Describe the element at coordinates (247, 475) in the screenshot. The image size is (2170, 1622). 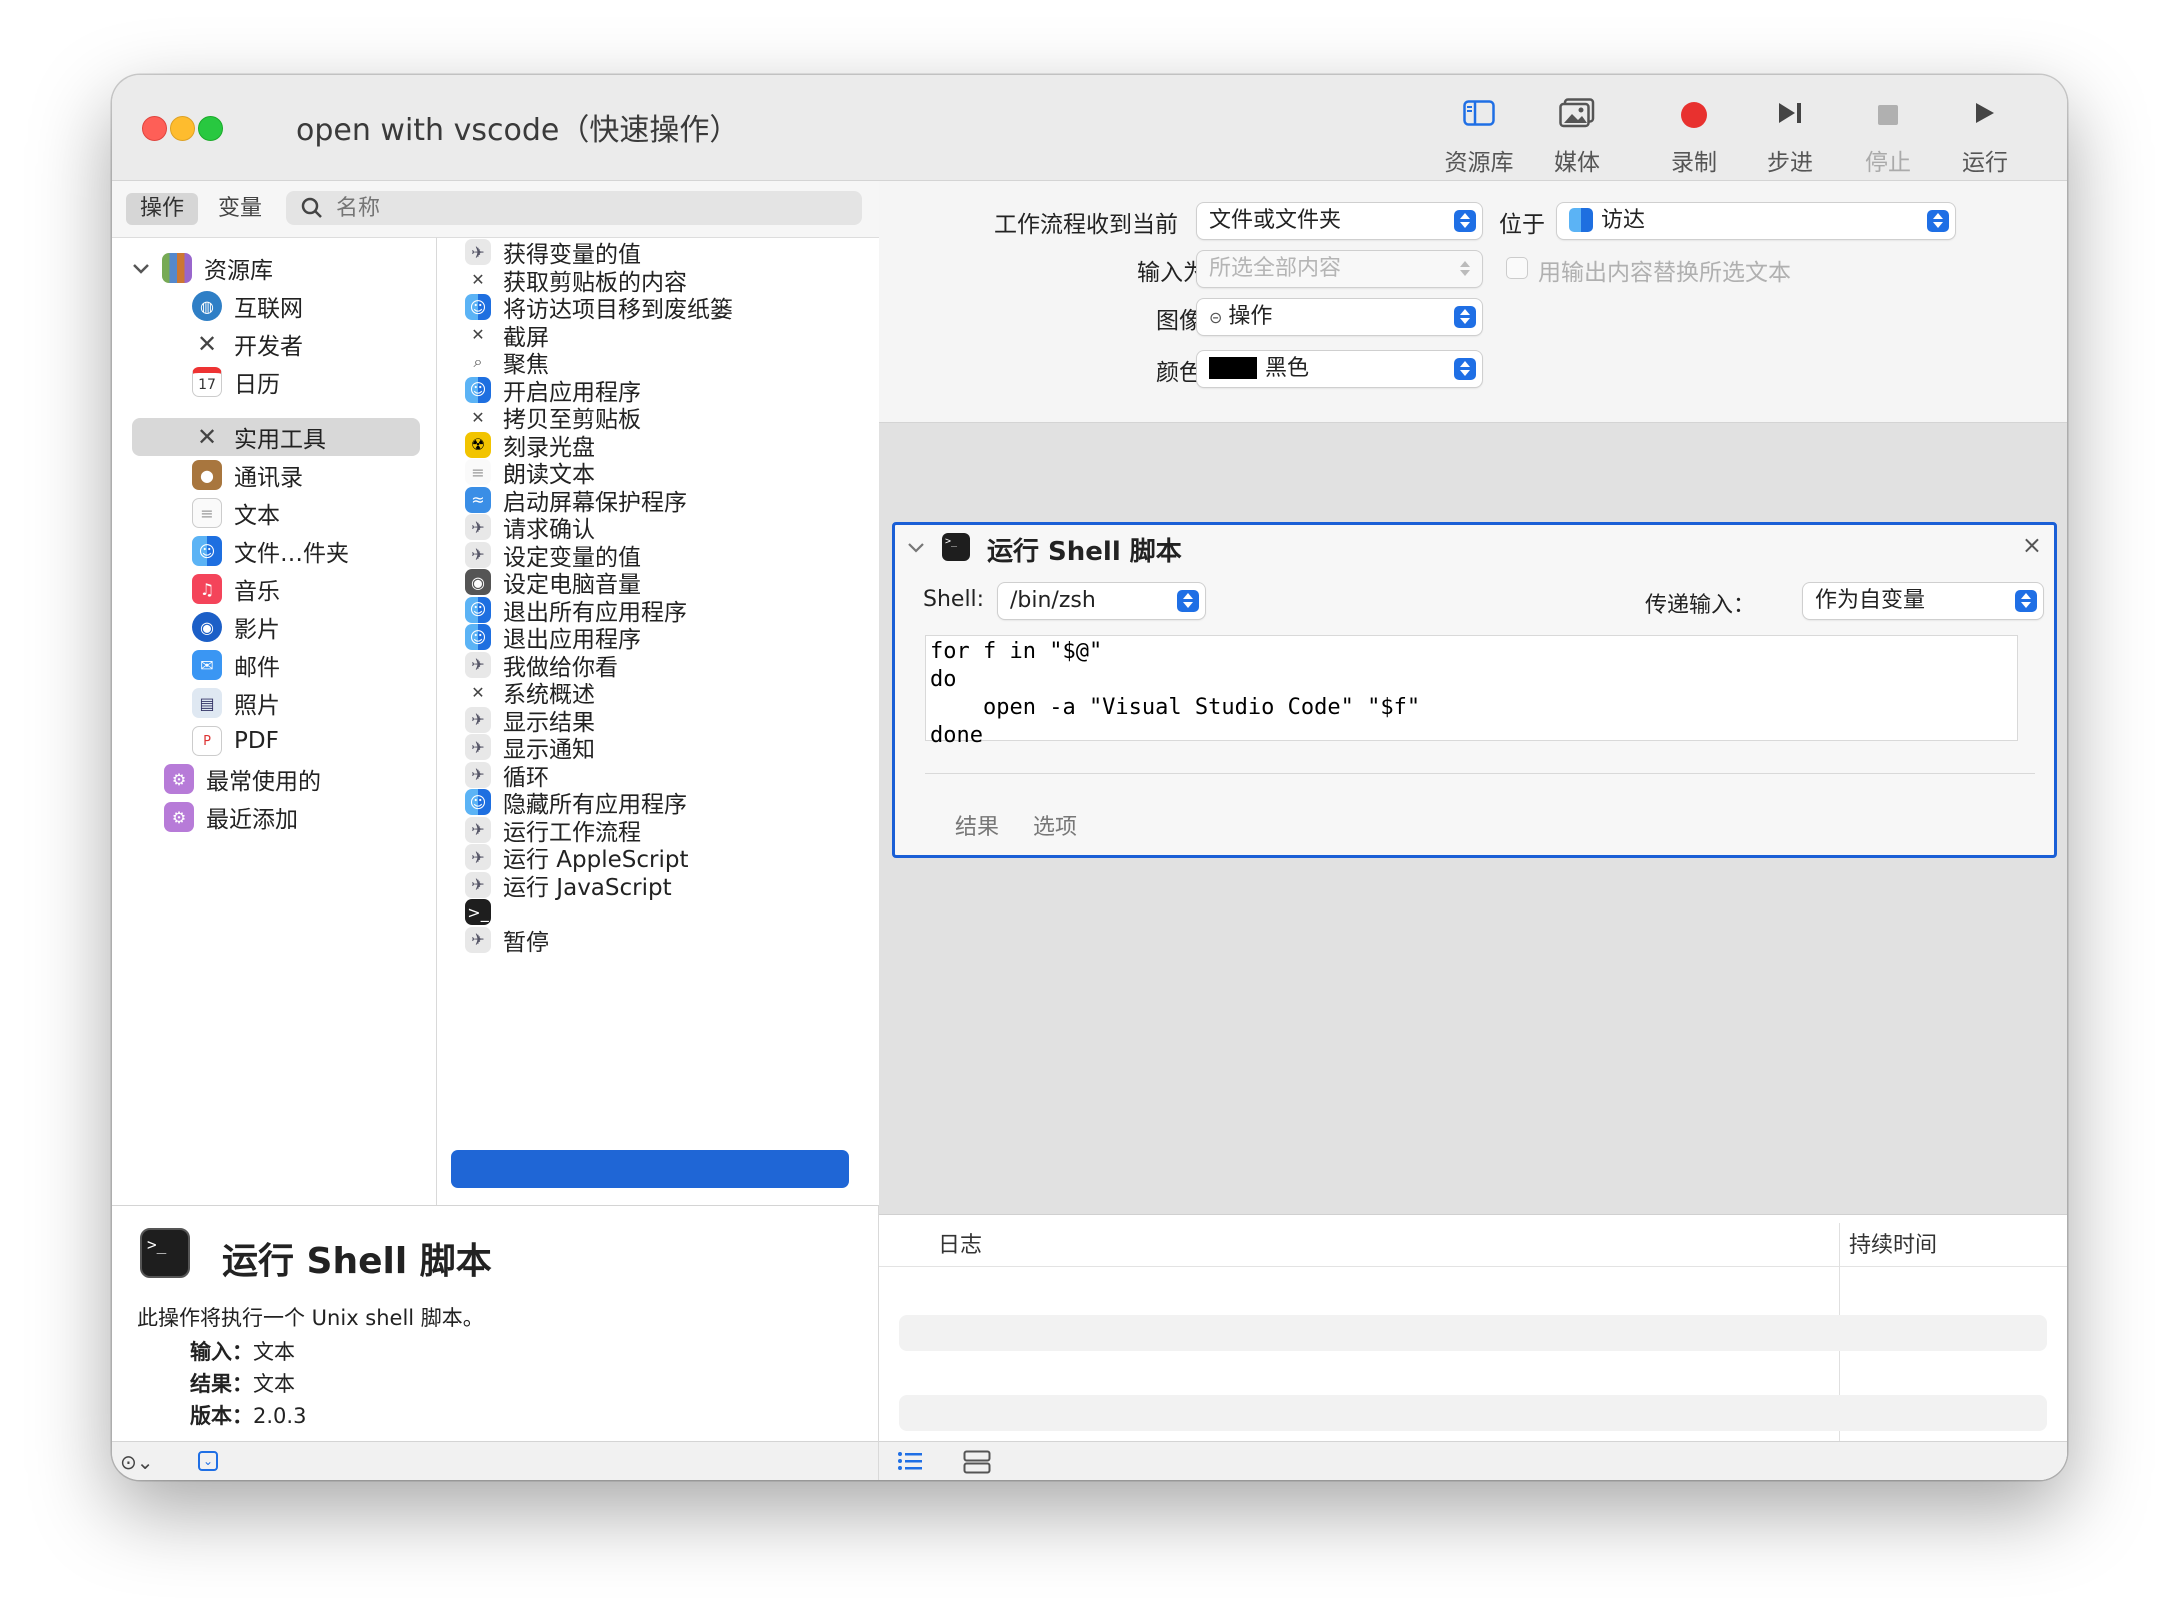
I see `category-contacts: ● 通讯录` at that location.